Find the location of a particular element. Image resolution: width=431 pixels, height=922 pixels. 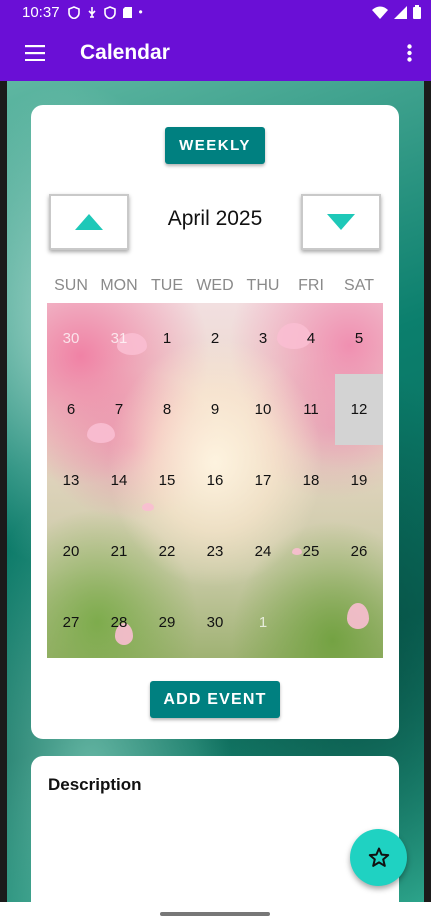

sd-card-icon is located at coordinates (127, 12).